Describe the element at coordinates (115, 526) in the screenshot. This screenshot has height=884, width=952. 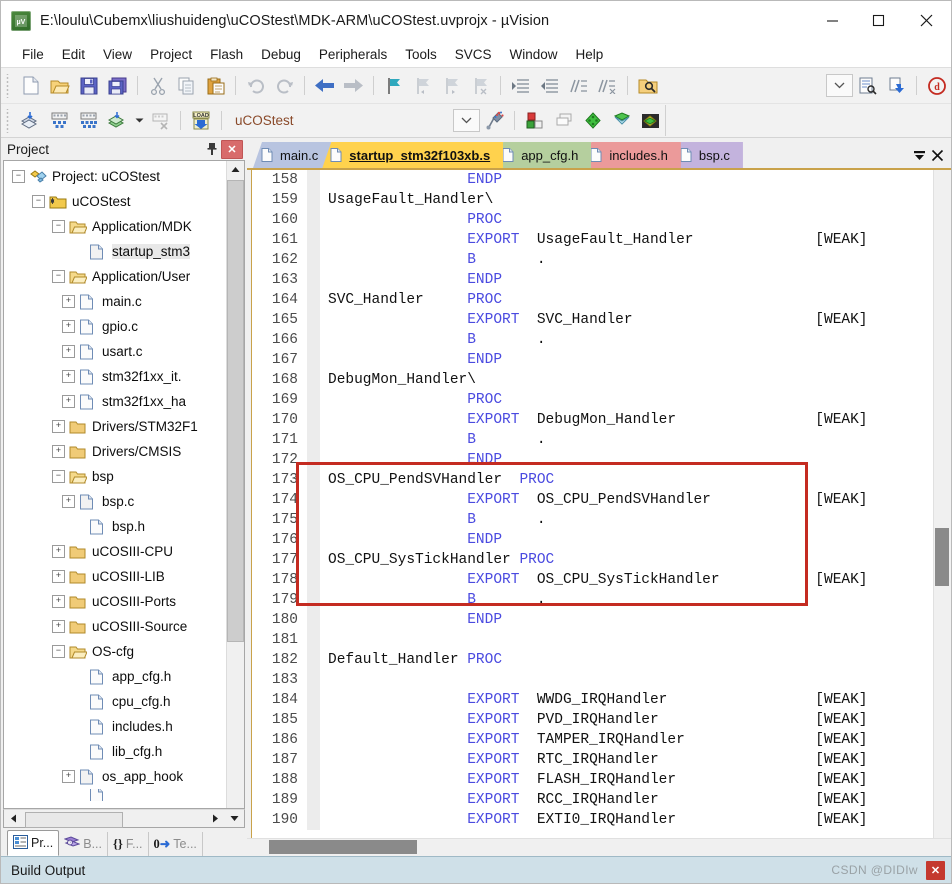
I see `tree-node-bsp-h: bsp.h` at that location.